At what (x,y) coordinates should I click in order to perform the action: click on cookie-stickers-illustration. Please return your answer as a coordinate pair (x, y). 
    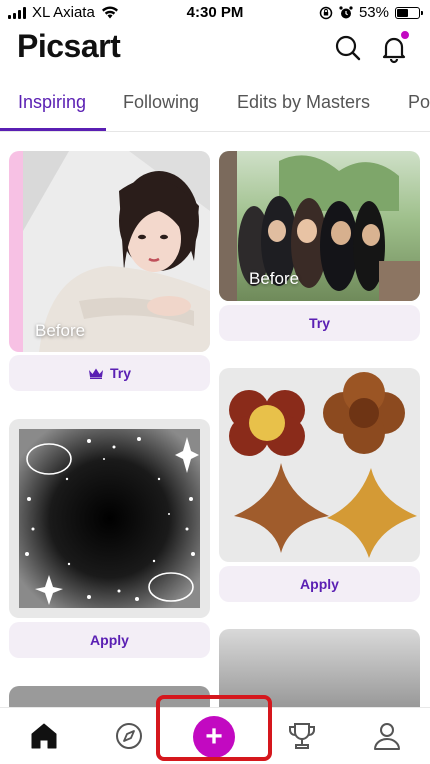
    Looking at the image, I should click on (323, 465).